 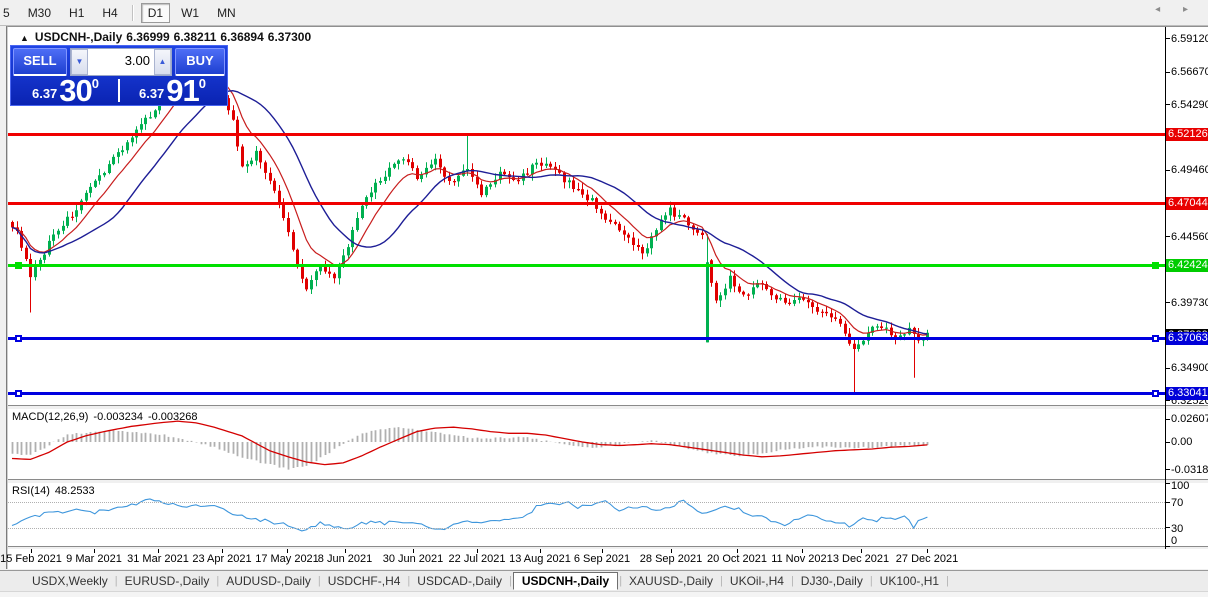 I want to click on chart-tab-ukoil-h4: UKOil-,H4, so click(x=757, y=581).